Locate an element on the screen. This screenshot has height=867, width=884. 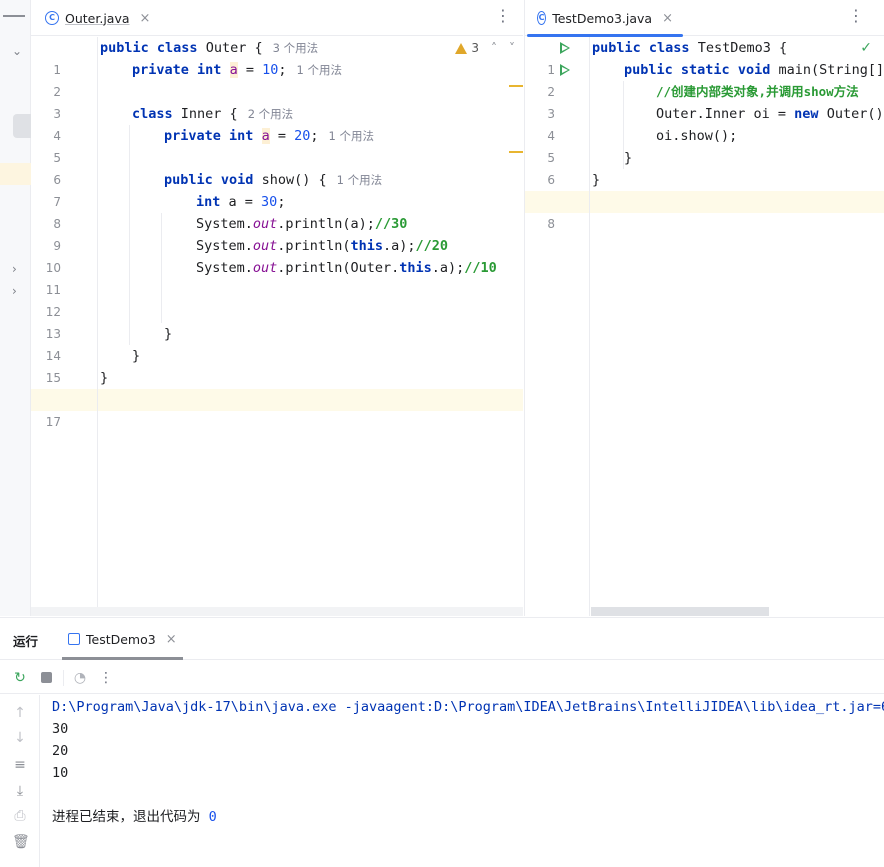
class-name: Outer is located at coordinates (226, 48).